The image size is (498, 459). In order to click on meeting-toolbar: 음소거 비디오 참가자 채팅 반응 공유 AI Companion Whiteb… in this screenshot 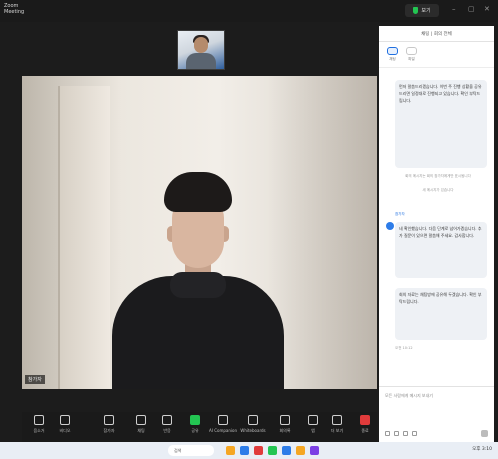, I will do `click(199, 427)`.